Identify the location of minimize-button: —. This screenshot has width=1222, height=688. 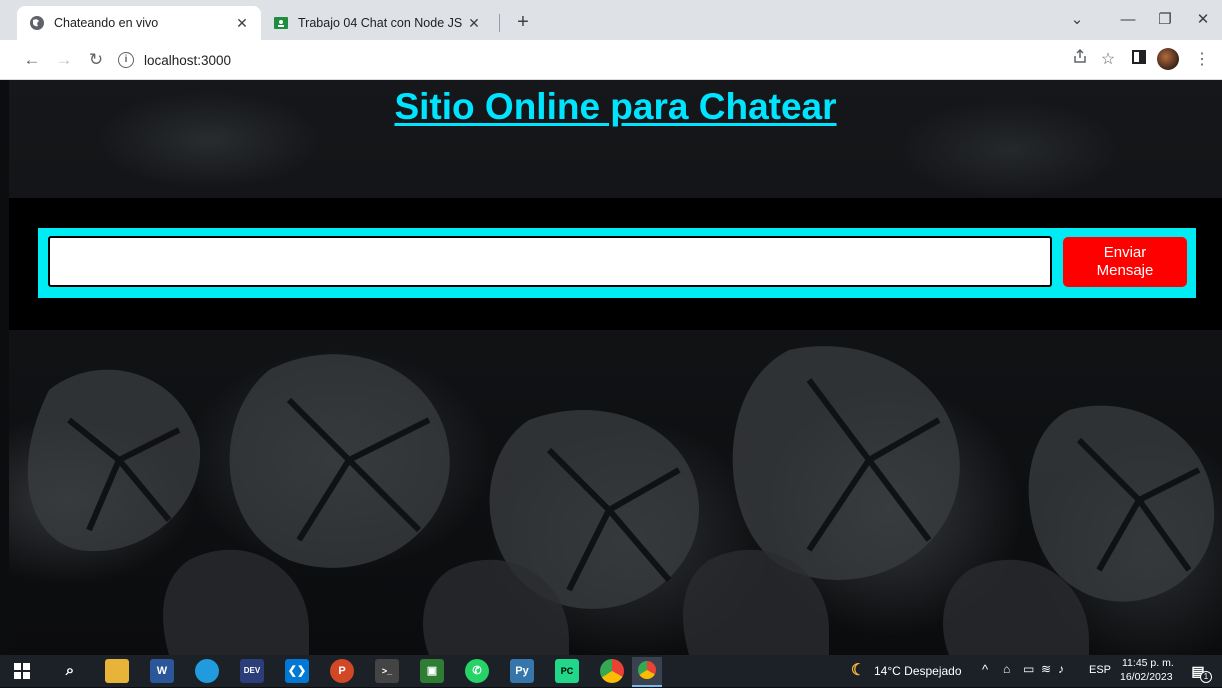
(1128, 20).